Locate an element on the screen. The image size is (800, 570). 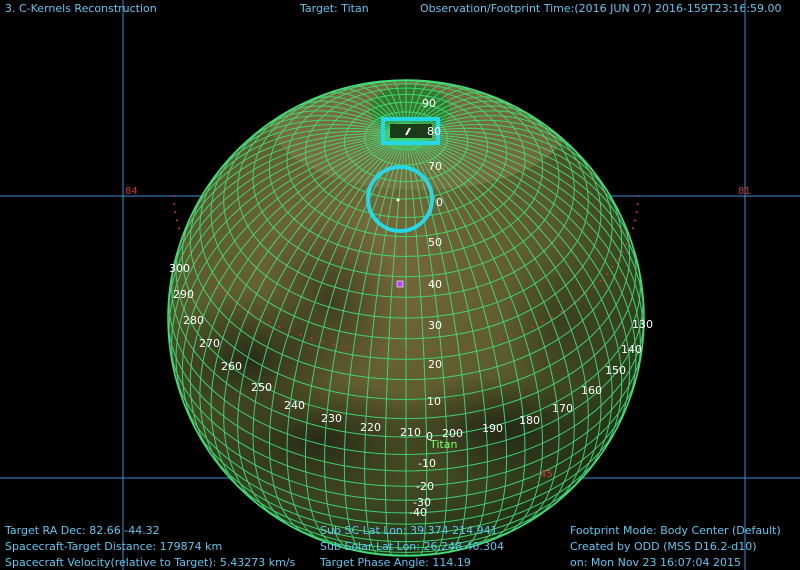
lat-label: -20 is located at coordinates (425, 486).